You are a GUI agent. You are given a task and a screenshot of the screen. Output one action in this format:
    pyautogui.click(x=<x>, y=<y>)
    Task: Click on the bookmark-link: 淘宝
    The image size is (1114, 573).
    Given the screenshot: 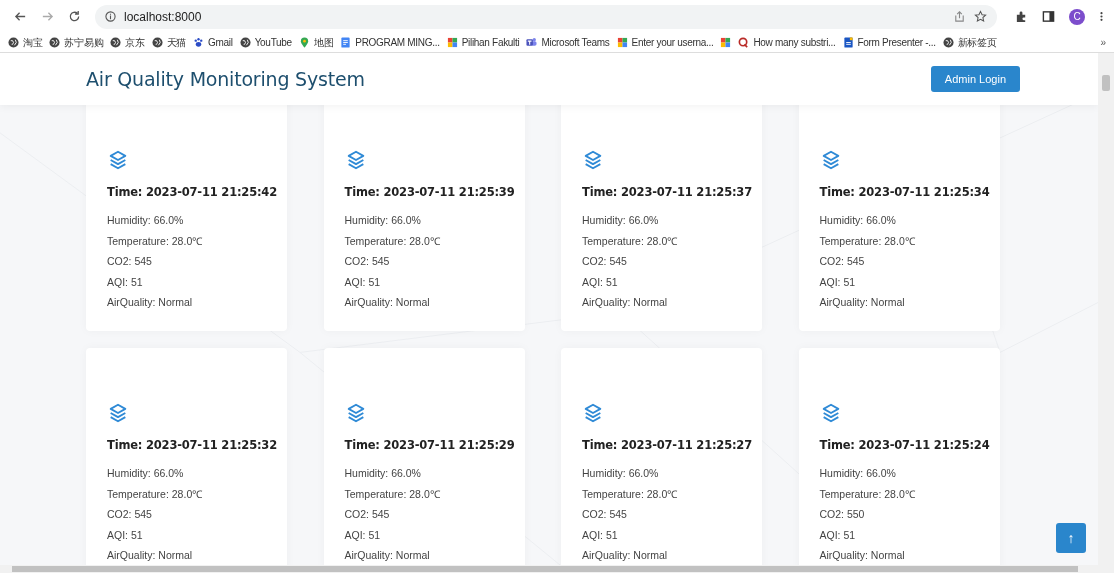 What is the action you would take?
    pyautogui.click(x=33, y=42)
    